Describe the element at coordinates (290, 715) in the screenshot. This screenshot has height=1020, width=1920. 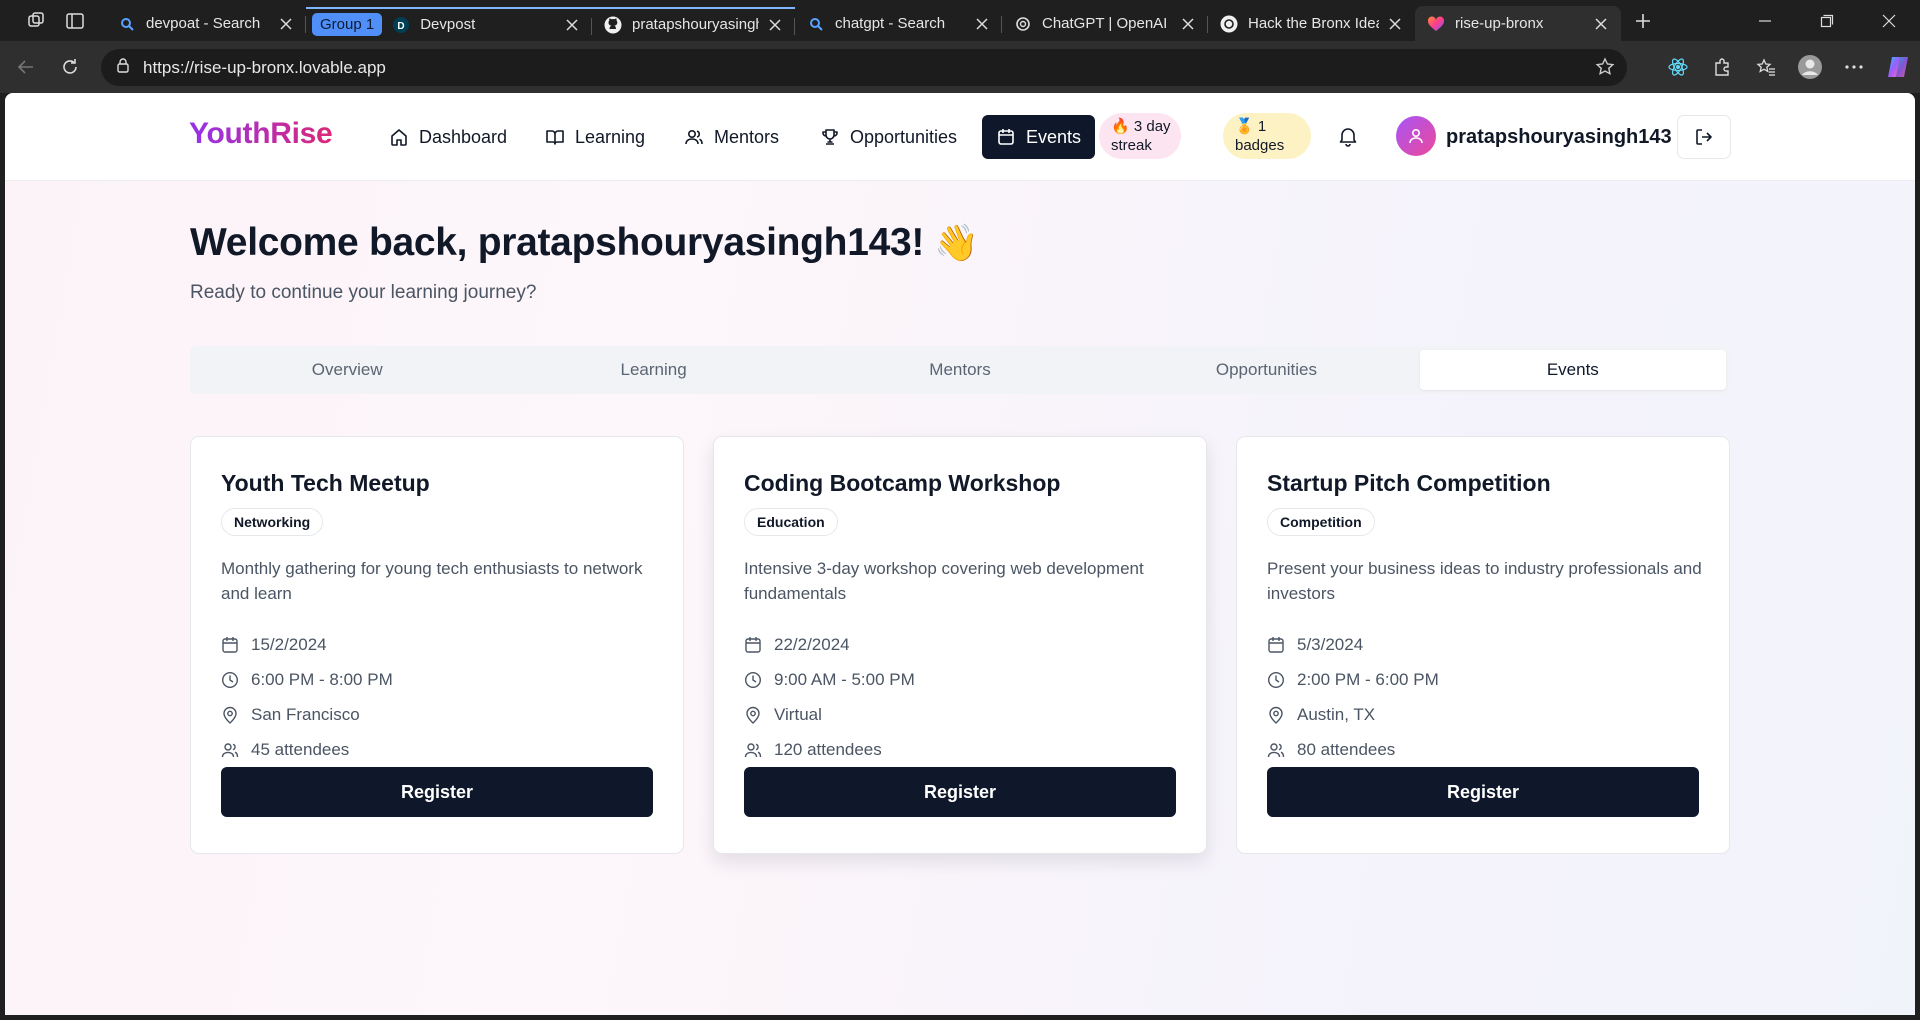
I see `event-location-row: San Francisco` at that location.